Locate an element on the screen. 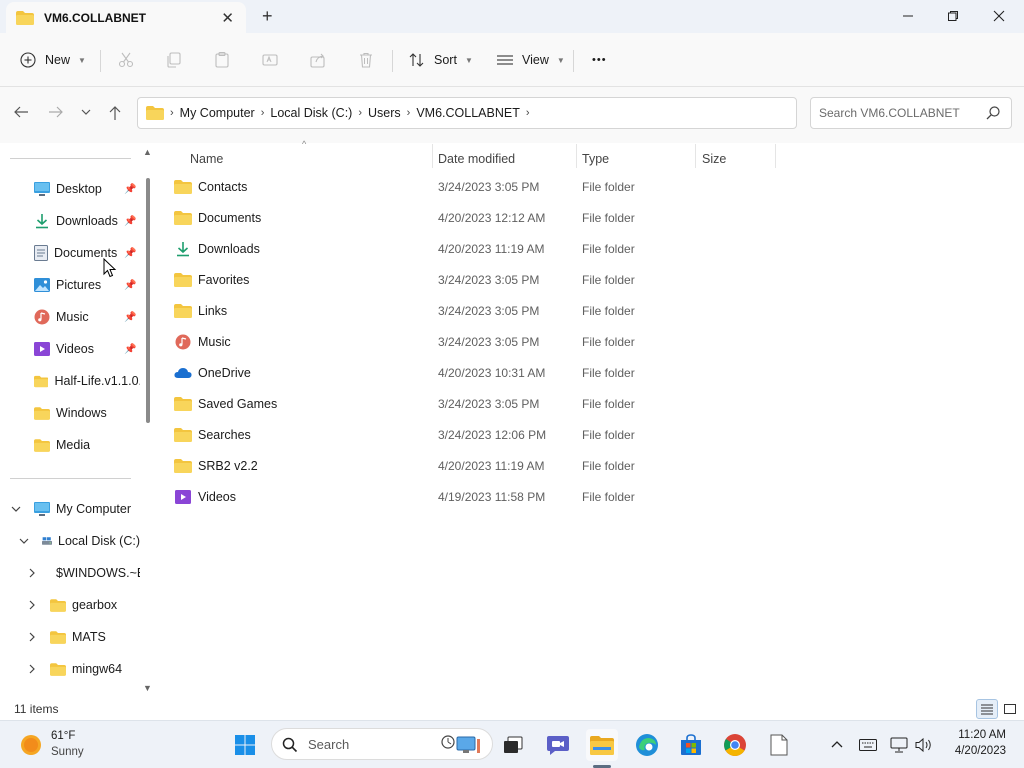 The image size is (1024, 768). details-view-button is located at coordinates (987, 709).